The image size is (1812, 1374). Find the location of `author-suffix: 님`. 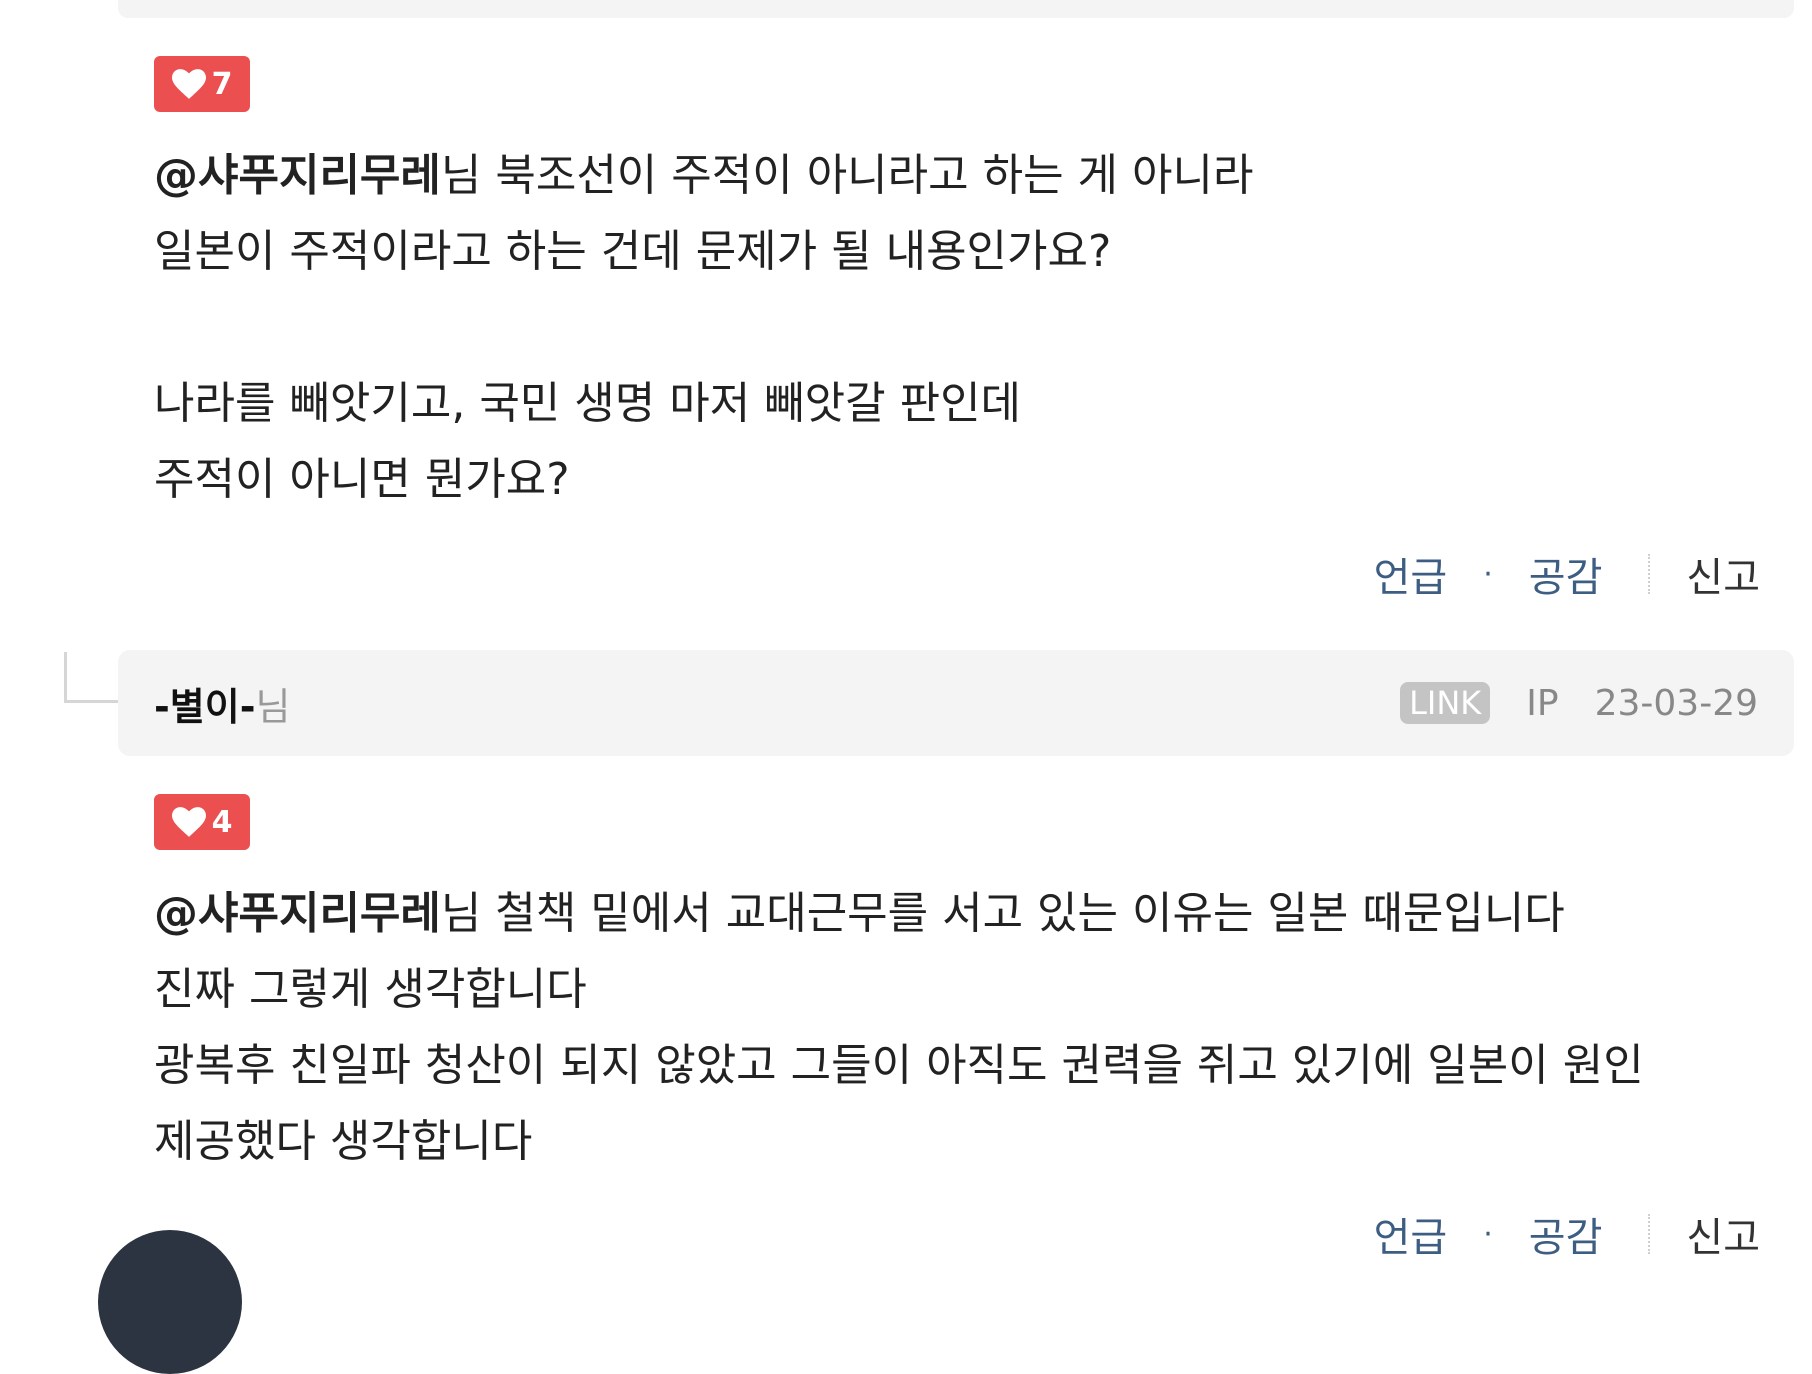

author-suffix: 님 is located at coordinates (273, 706).